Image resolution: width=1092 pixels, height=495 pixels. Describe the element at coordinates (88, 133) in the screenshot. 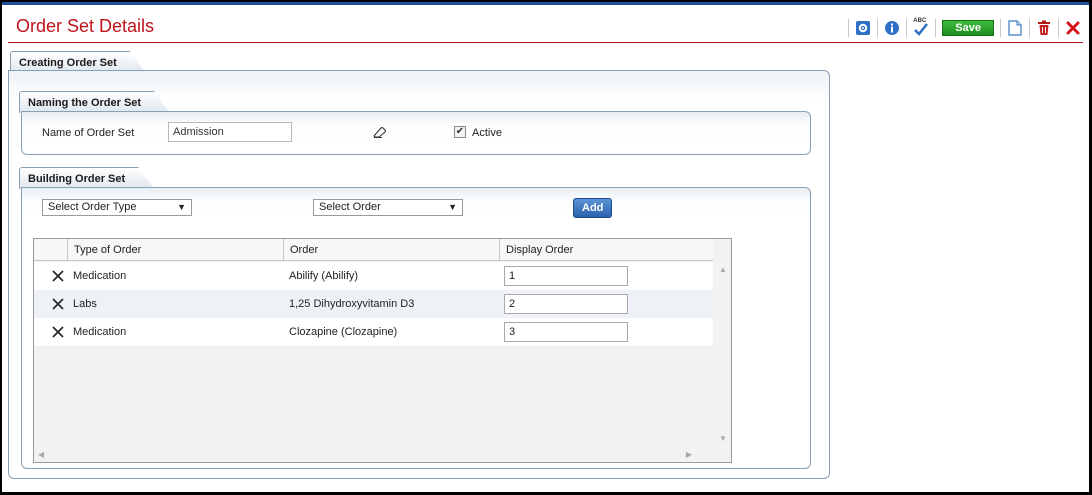

I see `name-of-order-set-label: Name of Order Set` at that location.